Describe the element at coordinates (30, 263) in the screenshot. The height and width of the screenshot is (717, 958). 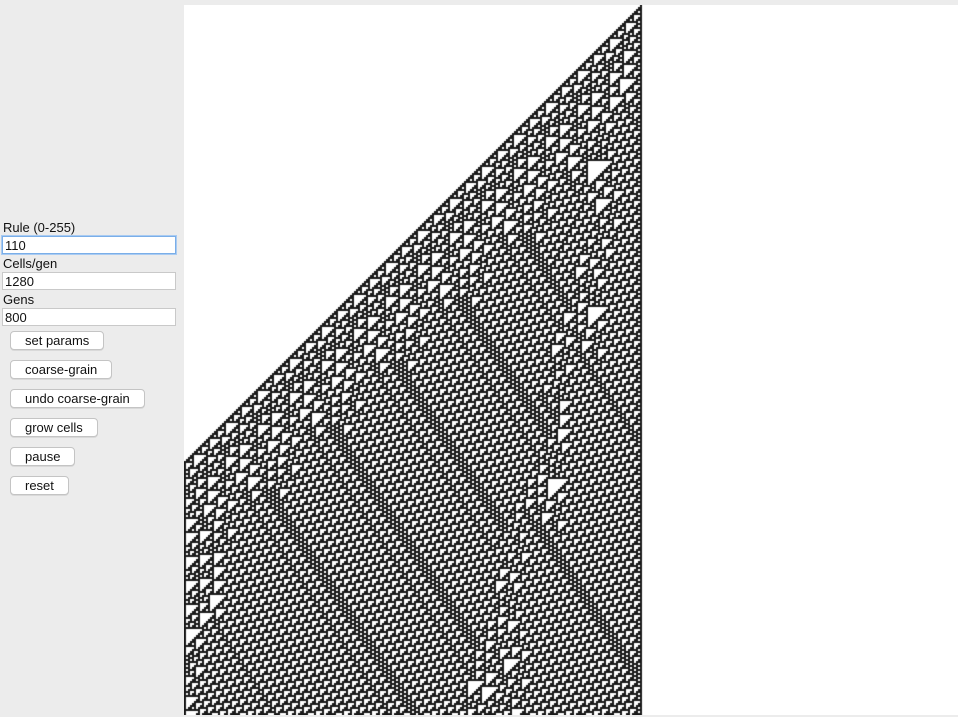
I see `cells-per-gen-label: Cells/gen` at that location.